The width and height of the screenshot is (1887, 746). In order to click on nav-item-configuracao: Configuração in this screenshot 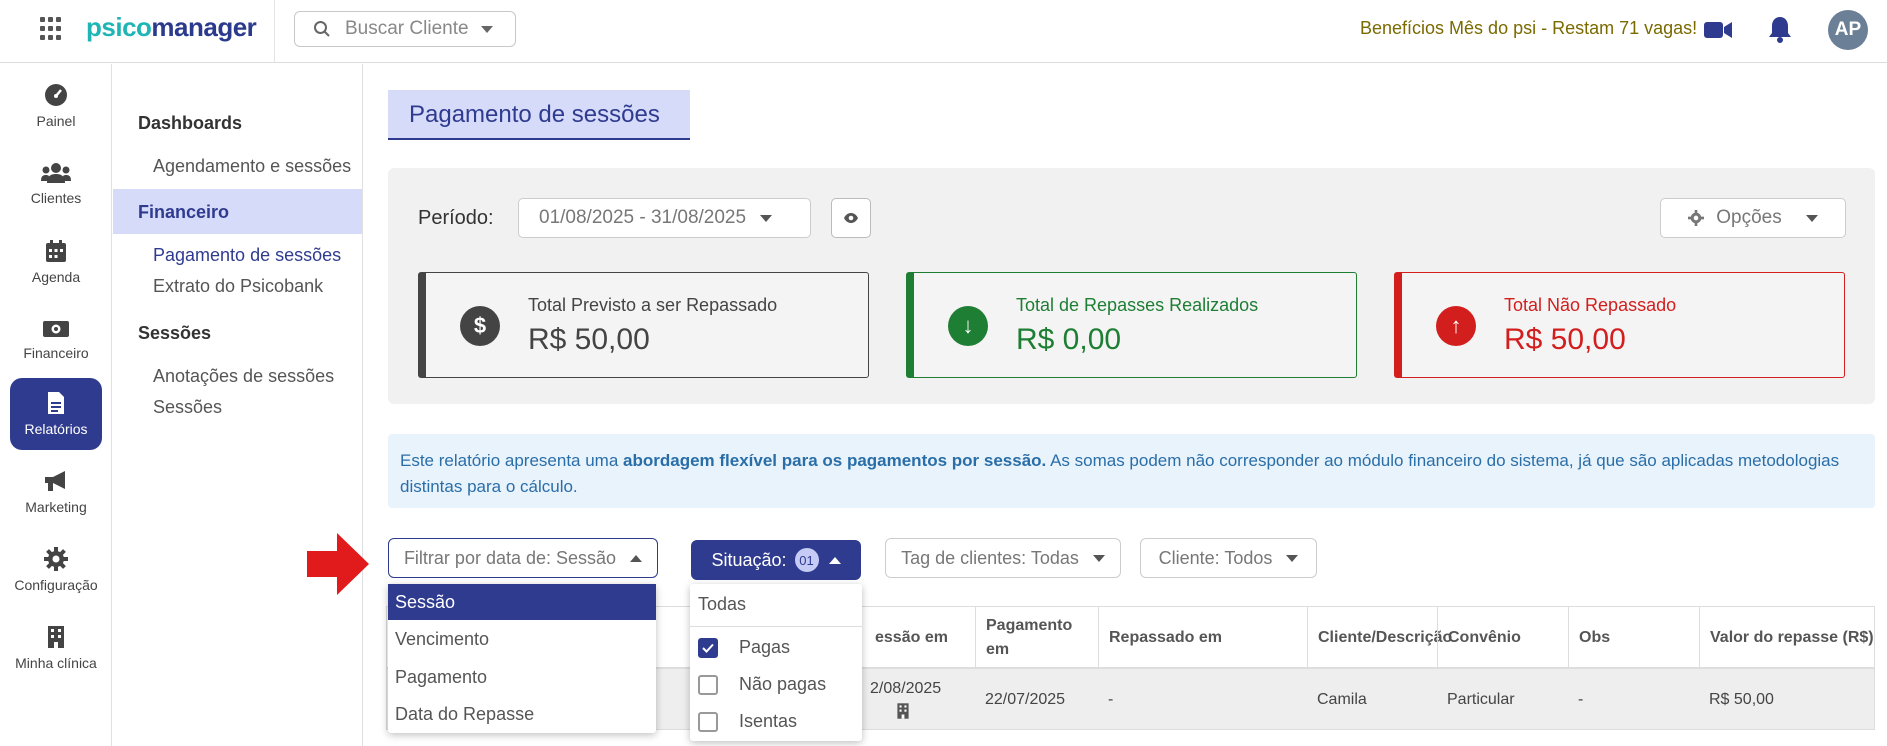, I will do `click(56, 570)`.